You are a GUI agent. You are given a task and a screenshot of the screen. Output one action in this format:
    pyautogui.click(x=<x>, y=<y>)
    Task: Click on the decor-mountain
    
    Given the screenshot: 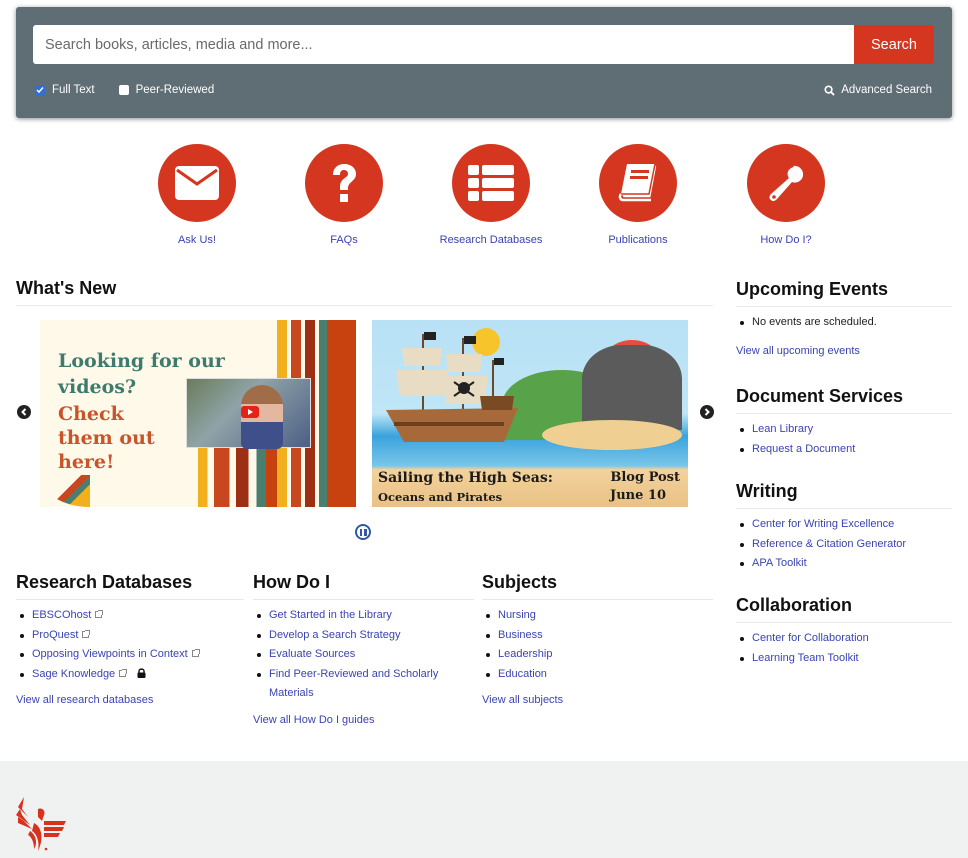 What is the action you would take?
    pyautogui.click(x=632, y=387)
    